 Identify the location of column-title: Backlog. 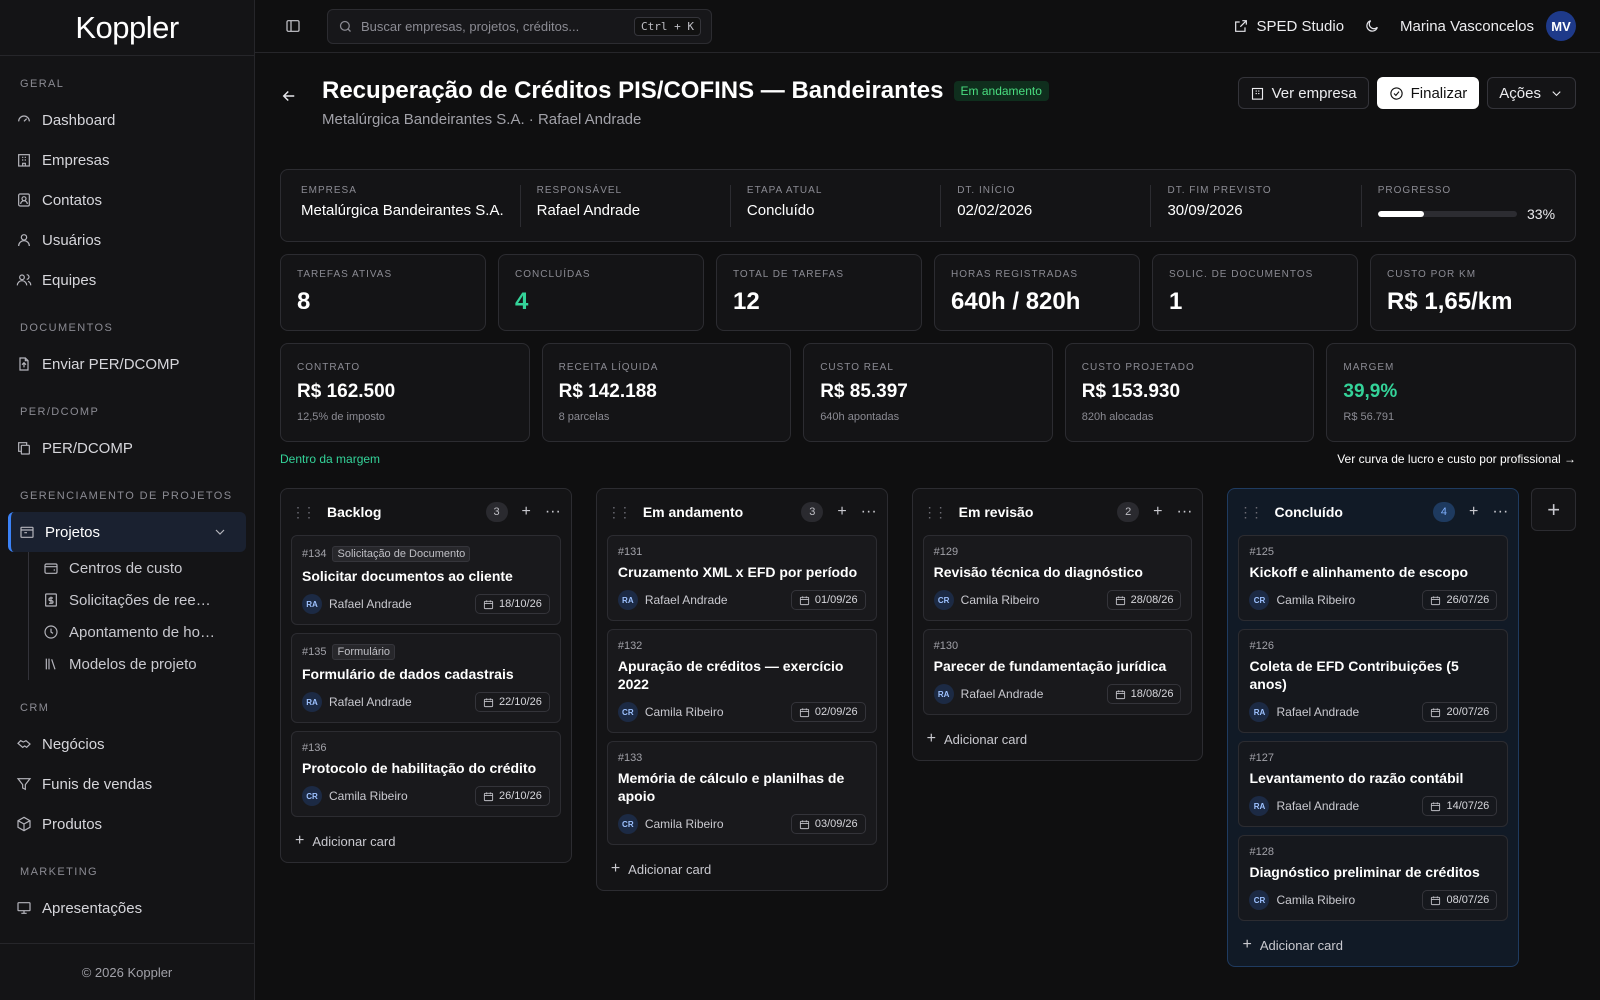
(354, 512).